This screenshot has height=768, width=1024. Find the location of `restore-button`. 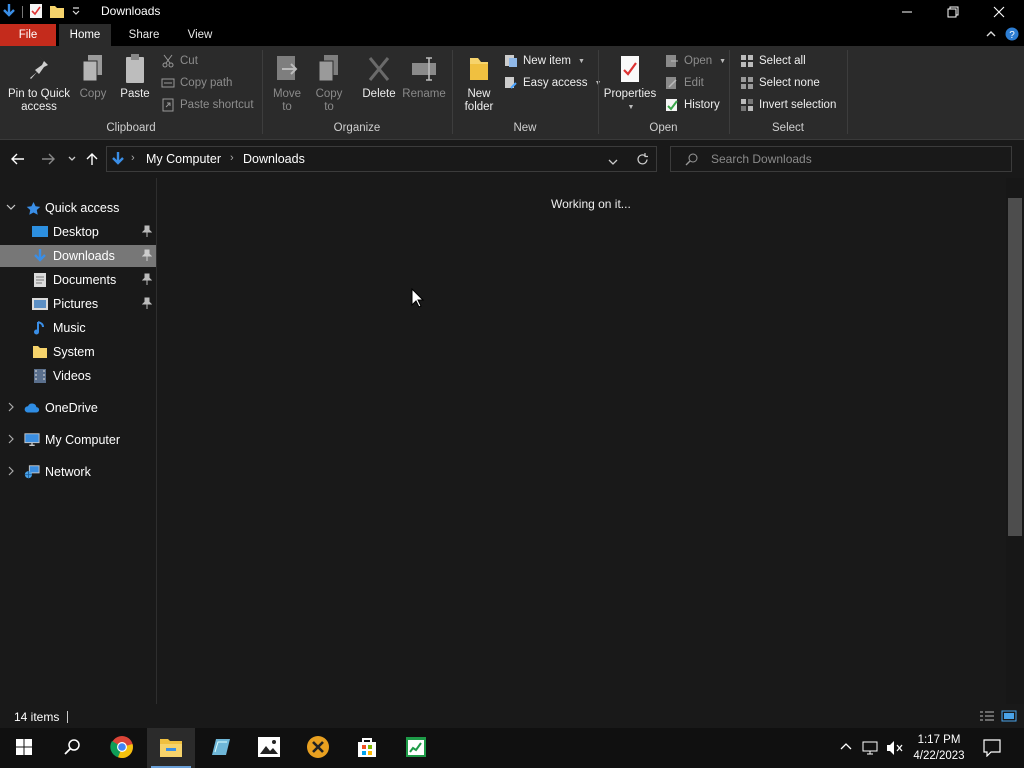

restore-button is located at coordinates (953, 12).